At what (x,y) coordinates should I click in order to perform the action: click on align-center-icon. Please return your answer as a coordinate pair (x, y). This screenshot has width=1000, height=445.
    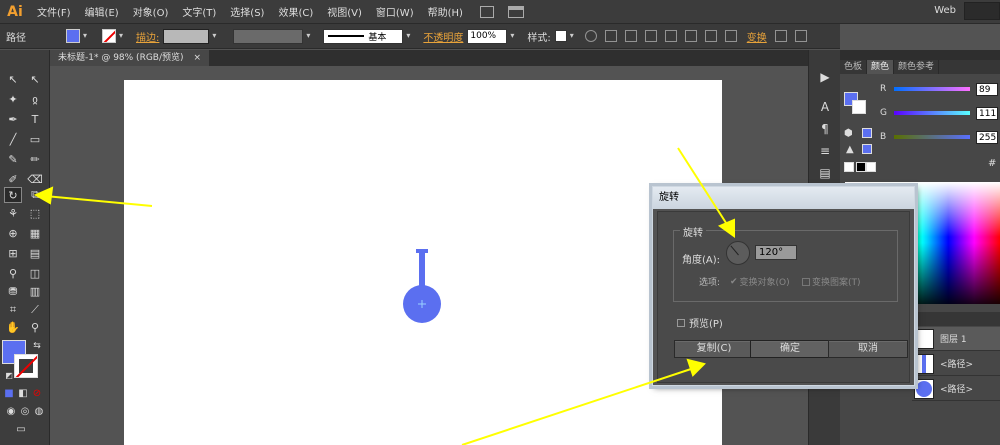
    Looking at the image, I should click on (650, 36).